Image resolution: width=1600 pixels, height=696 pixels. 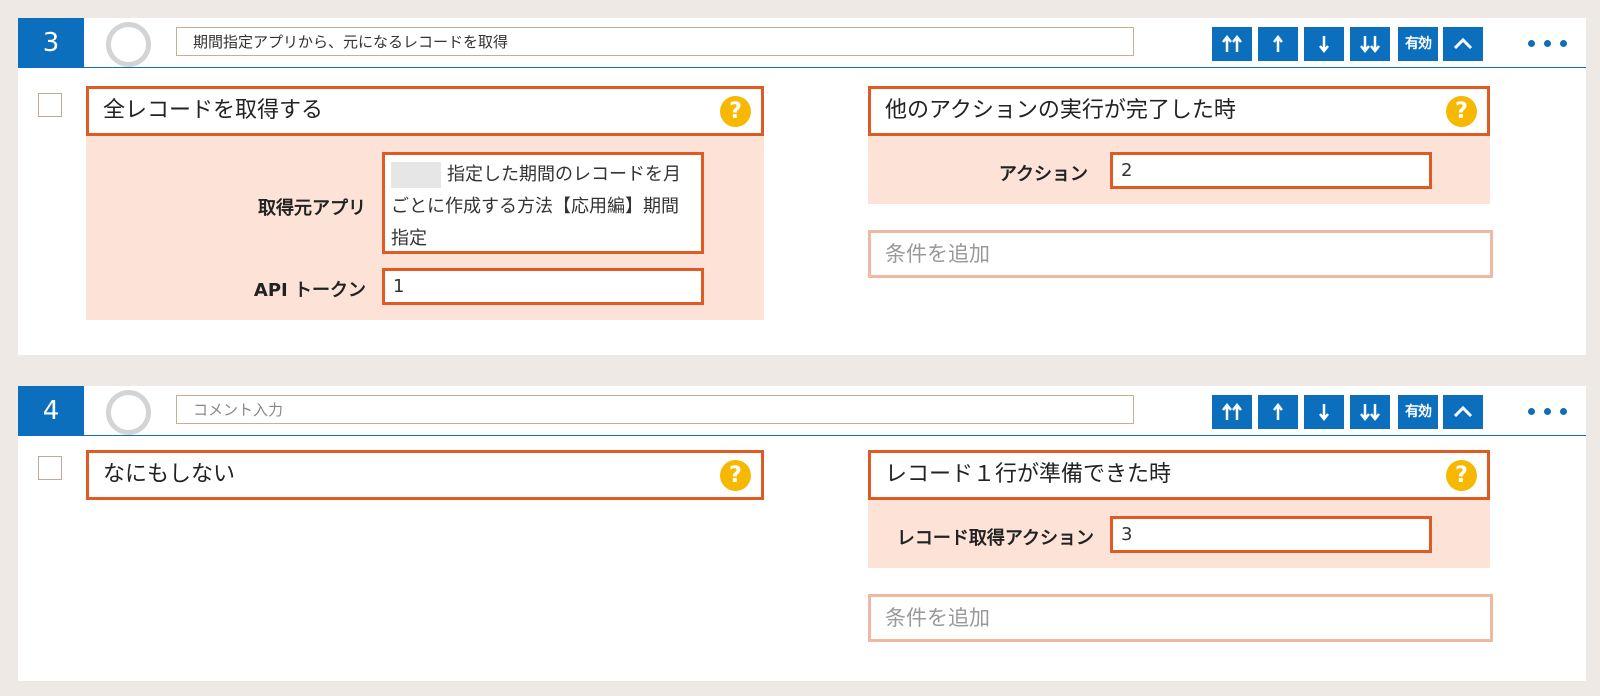 I want to click on trigger-label: 他のアクションの実行が完了した時, so click(x=1060, y=110).